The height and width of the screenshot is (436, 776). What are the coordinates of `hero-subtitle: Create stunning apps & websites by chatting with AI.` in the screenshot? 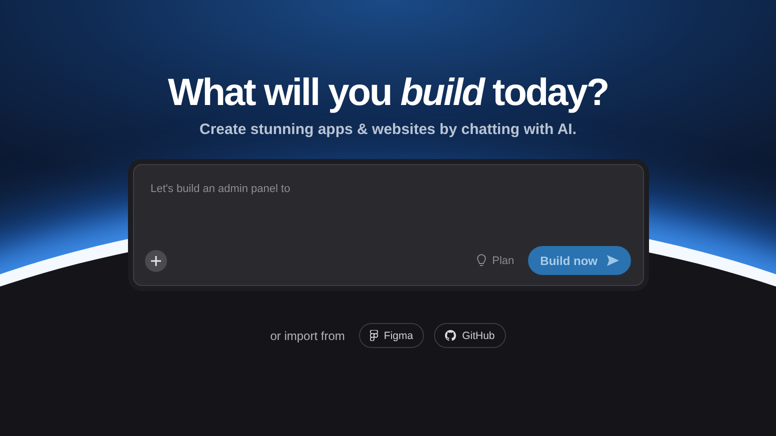 It's located at (388, 129).